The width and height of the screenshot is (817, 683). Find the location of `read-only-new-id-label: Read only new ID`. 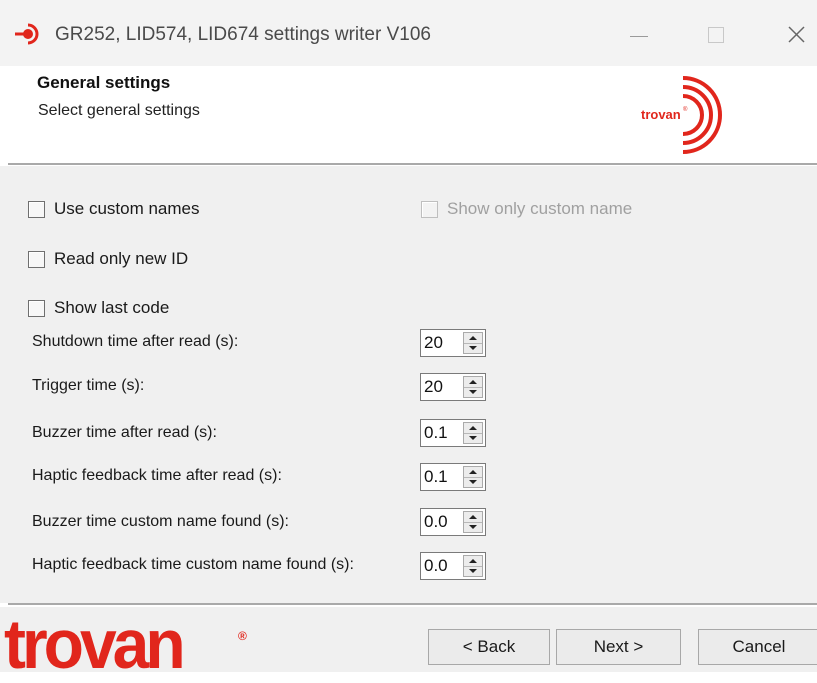

read-only-new-id-label: Read only new ID is located at coordinates (121, 258).